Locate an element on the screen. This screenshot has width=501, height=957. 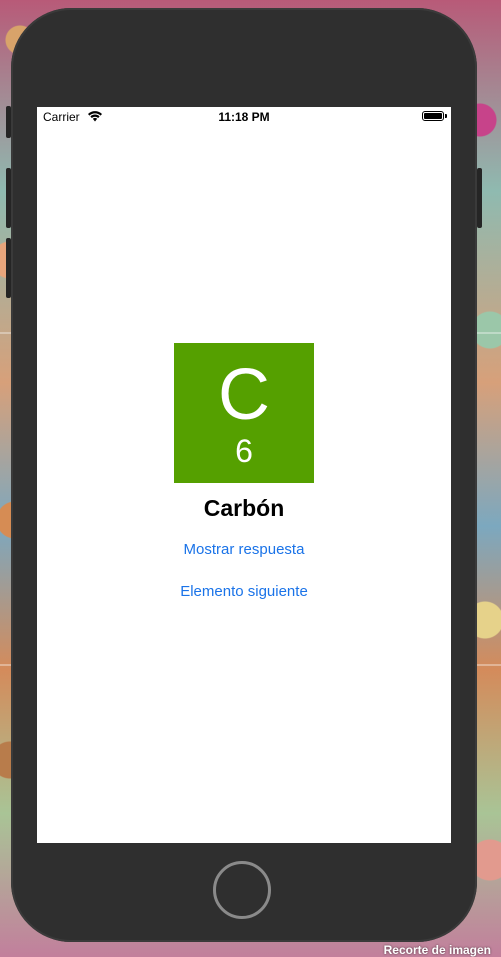
crop-label: Recorte de imagen is located at coordinates (437, 950).